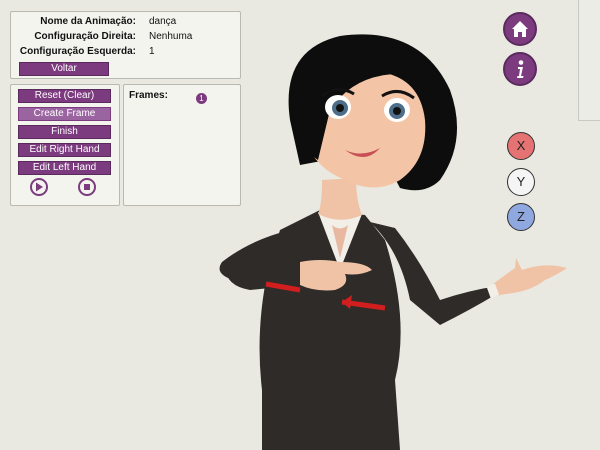 This screenshot has width=600, height=450. I want to click on right-config-value: Nenhuma, so click(171, 36).